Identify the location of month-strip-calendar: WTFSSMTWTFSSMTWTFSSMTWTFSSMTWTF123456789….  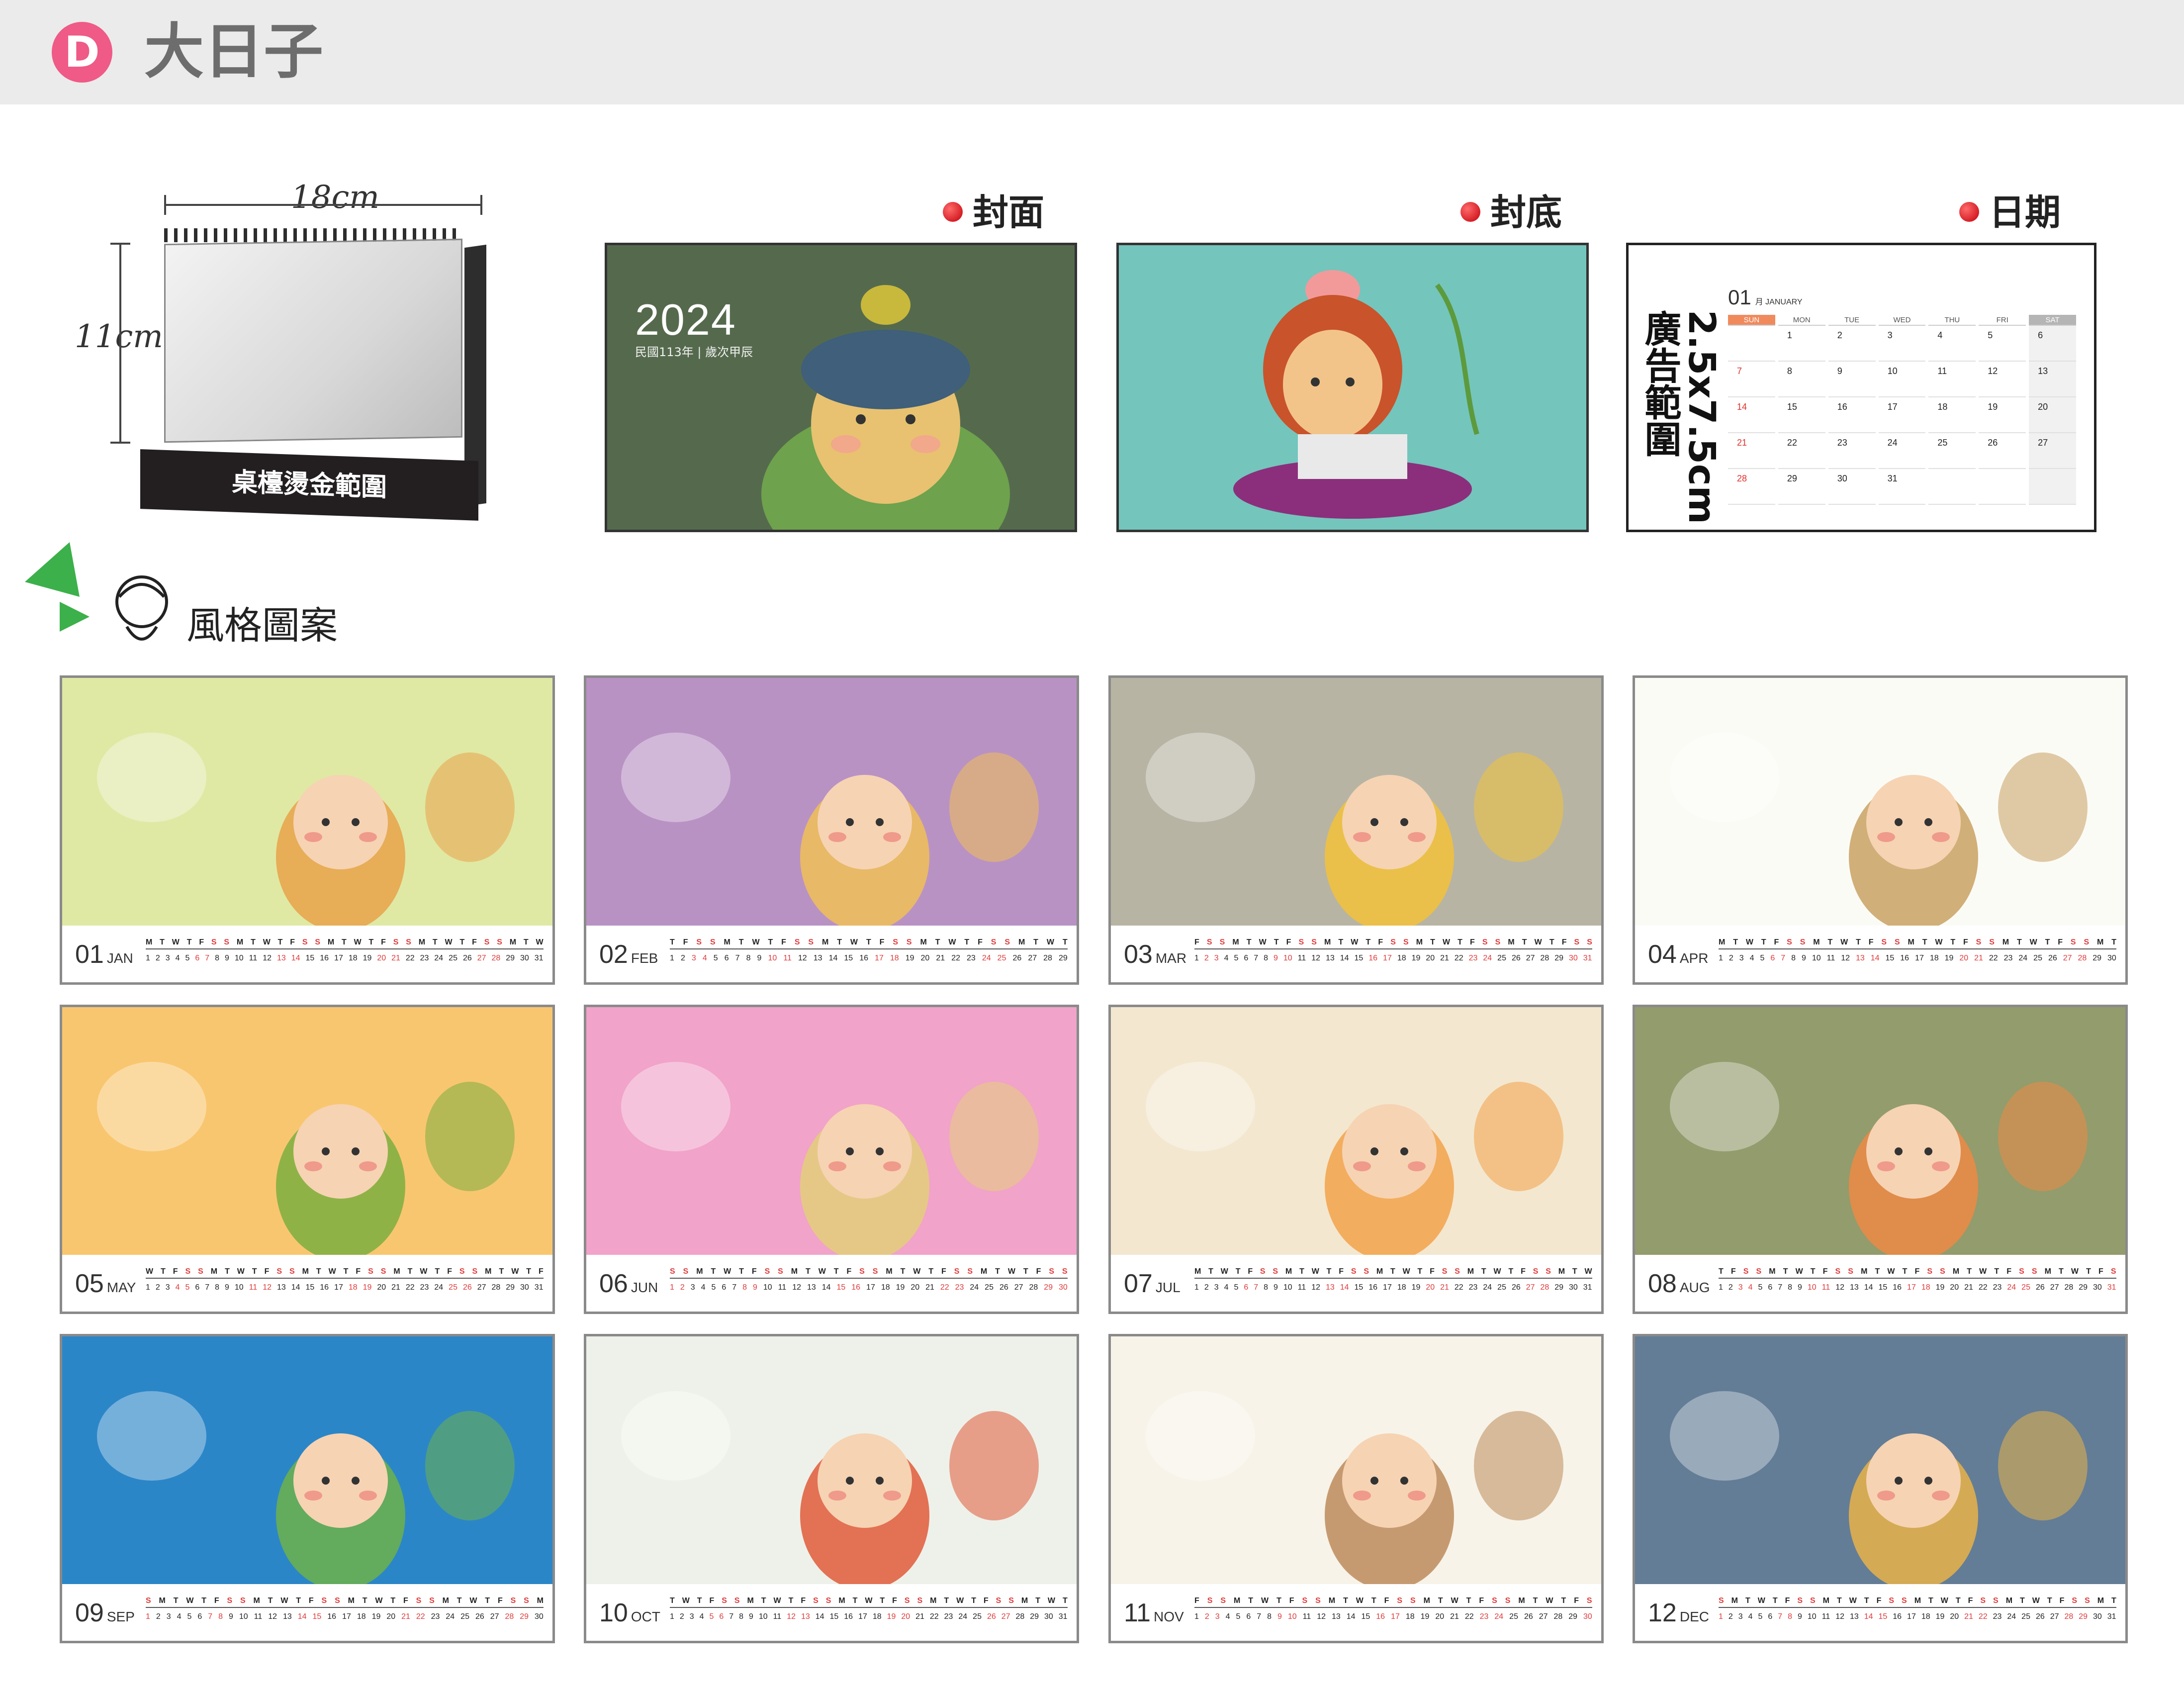
(345, 1283).